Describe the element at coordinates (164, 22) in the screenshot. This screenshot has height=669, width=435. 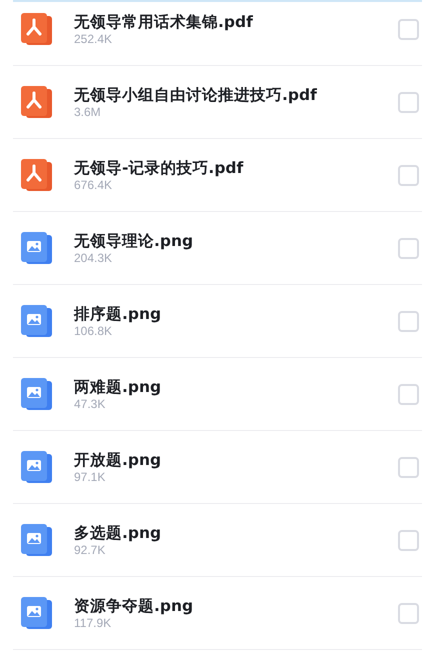
I see `file-name: 无领导常用话术集锦.pdf` at that location.